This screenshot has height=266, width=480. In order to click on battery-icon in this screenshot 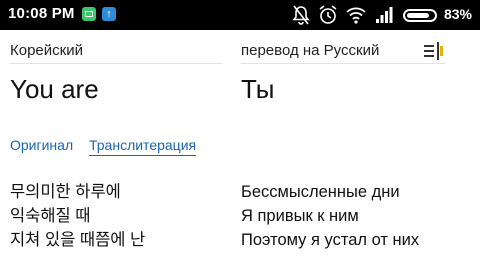, I will do `click(420, 15)`.